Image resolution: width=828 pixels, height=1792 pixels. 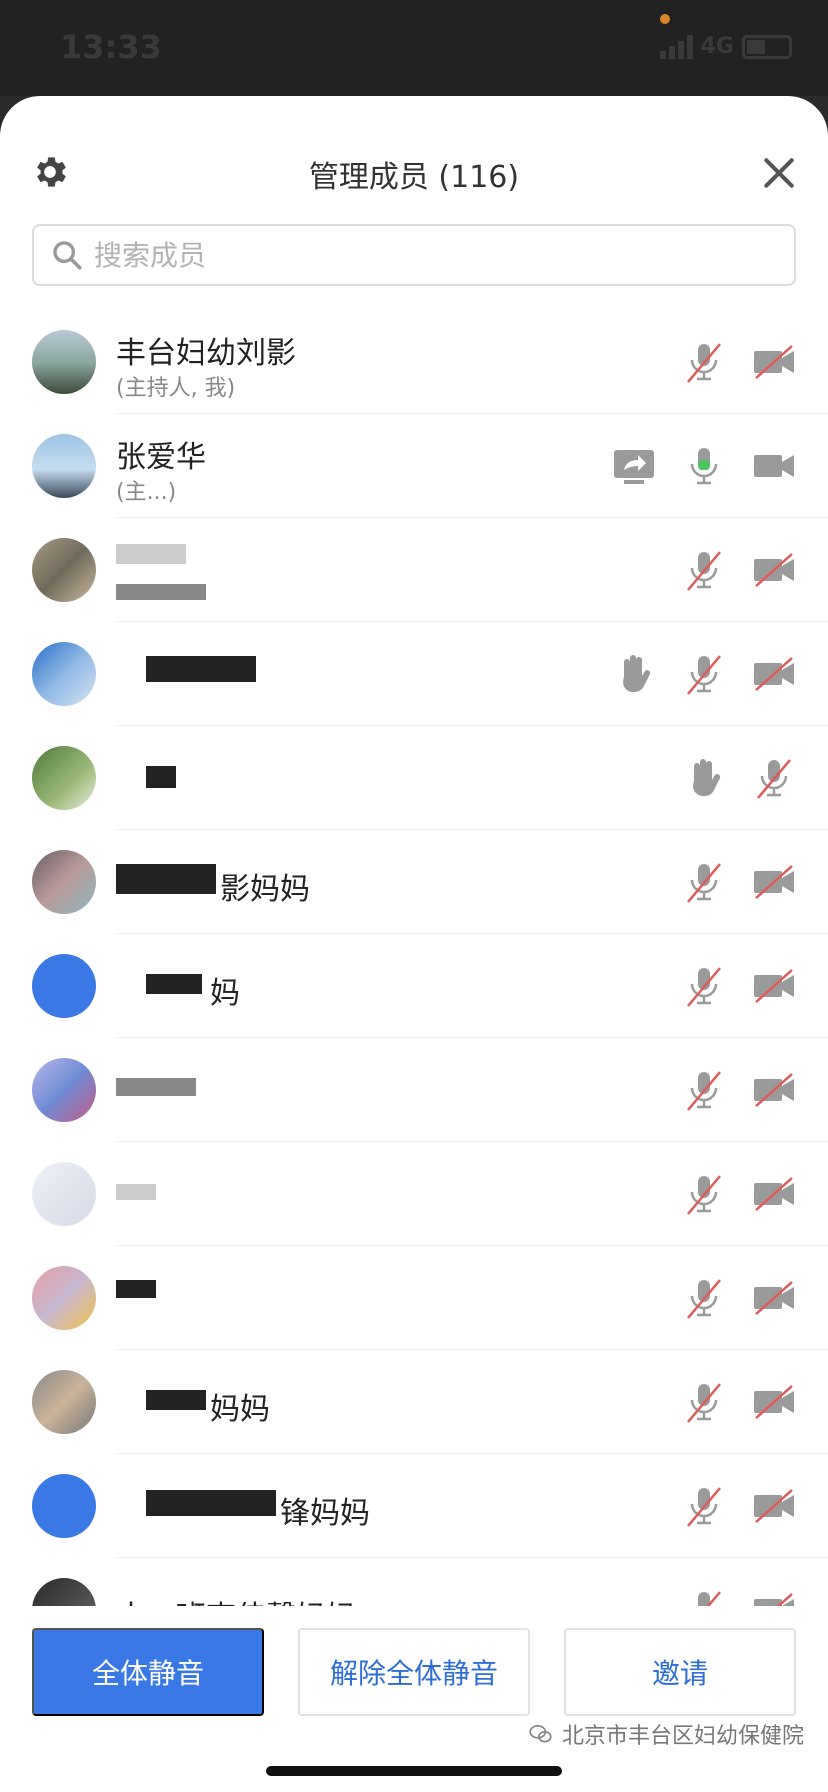 What do you see at coordinates (717, 46) in the screenshot?
I see `network-type: 4G` at bounding box center [717, 46].